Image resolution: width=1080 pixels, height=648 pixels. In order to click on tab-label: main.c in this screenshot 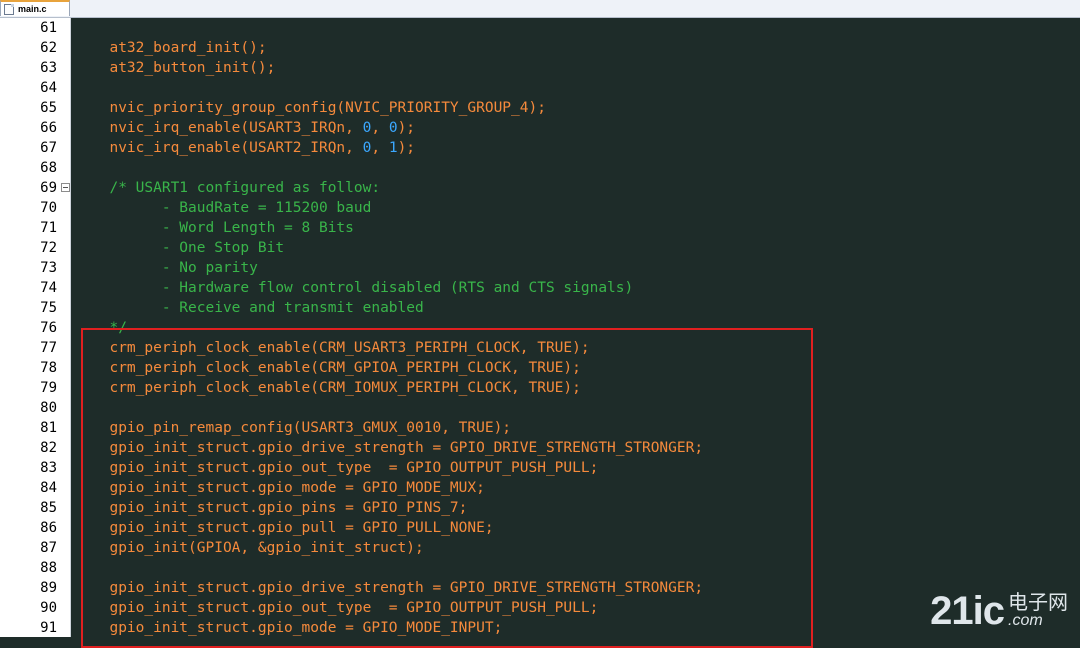, I will do `click(32, 9)`.